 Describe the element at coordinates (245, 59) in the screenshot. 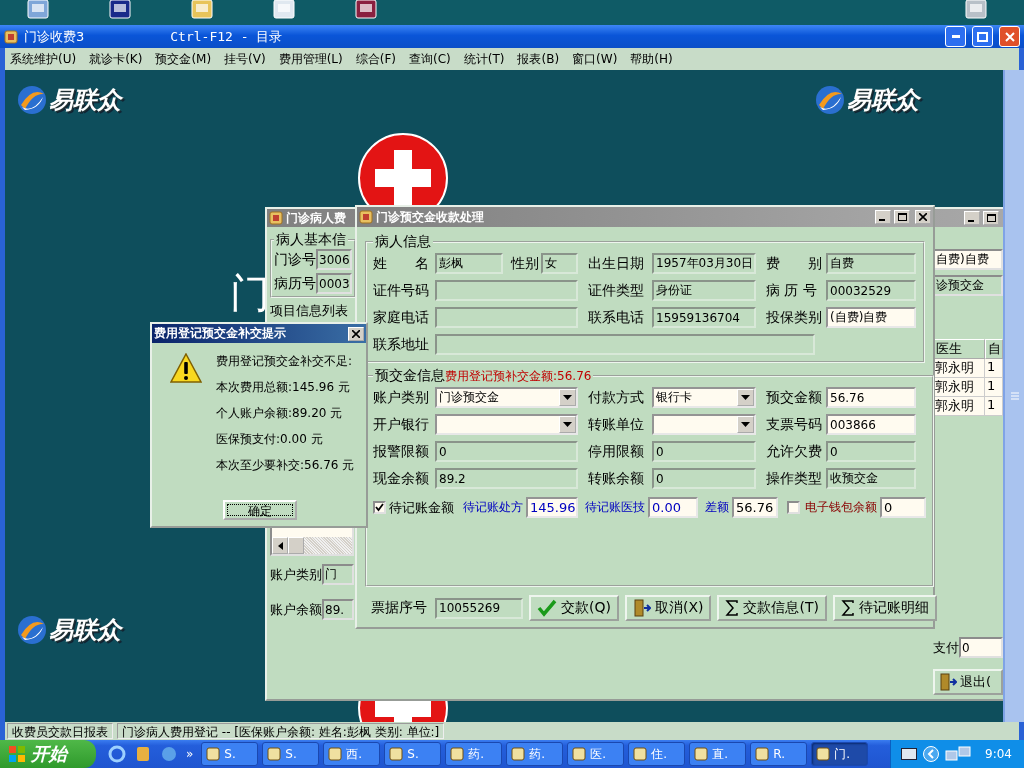

I see `menu-item: 挂号(V)` at that location.